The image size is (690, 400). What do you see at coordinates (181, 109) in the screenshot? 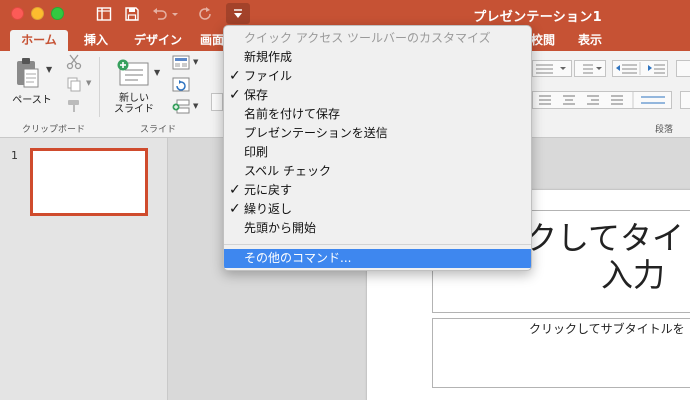
I see `section-icon` at bounding box center [181, 109].